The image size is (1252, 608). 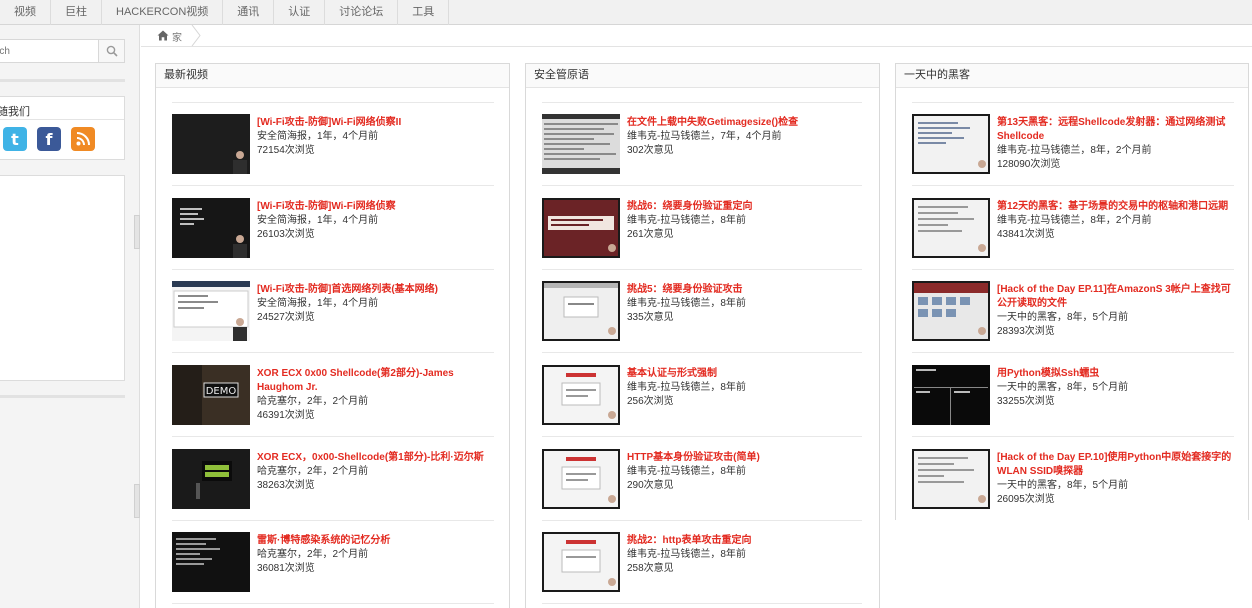 I want to click on item-views: 43841次浏览, so click(x=1026, y=234).